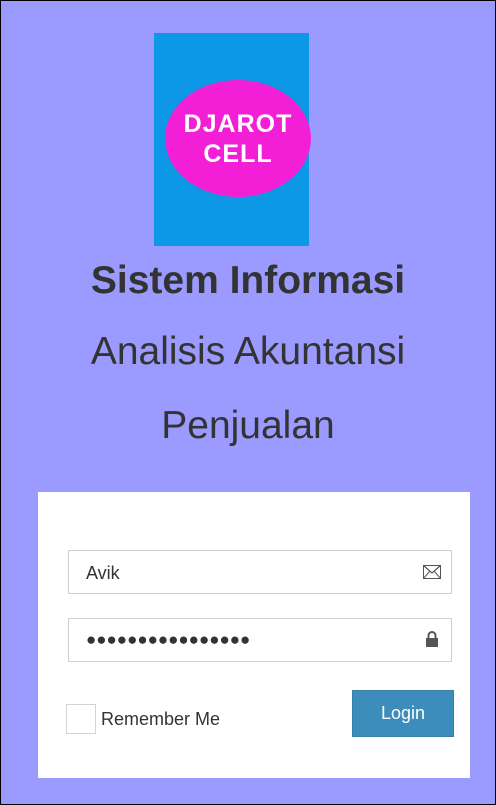  Describe the element at coordinates (403, 713) in the screenshot. I see `login-button: Login` at that location.